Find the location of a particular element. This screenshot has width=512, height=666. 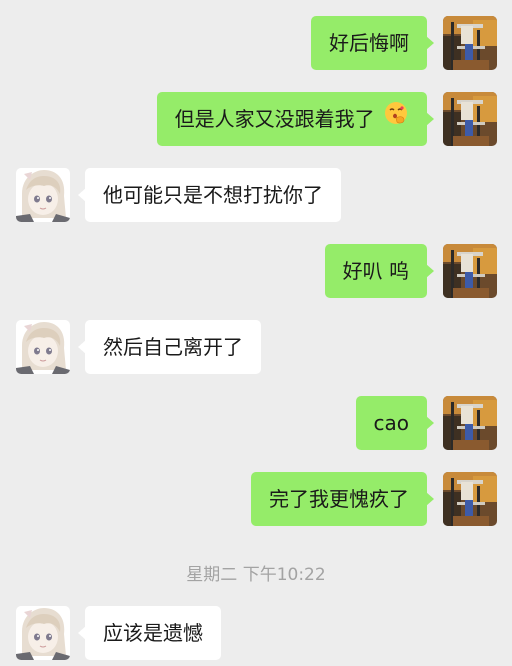

message-row: 好后悔啊 is located at coordinates (256, 43).